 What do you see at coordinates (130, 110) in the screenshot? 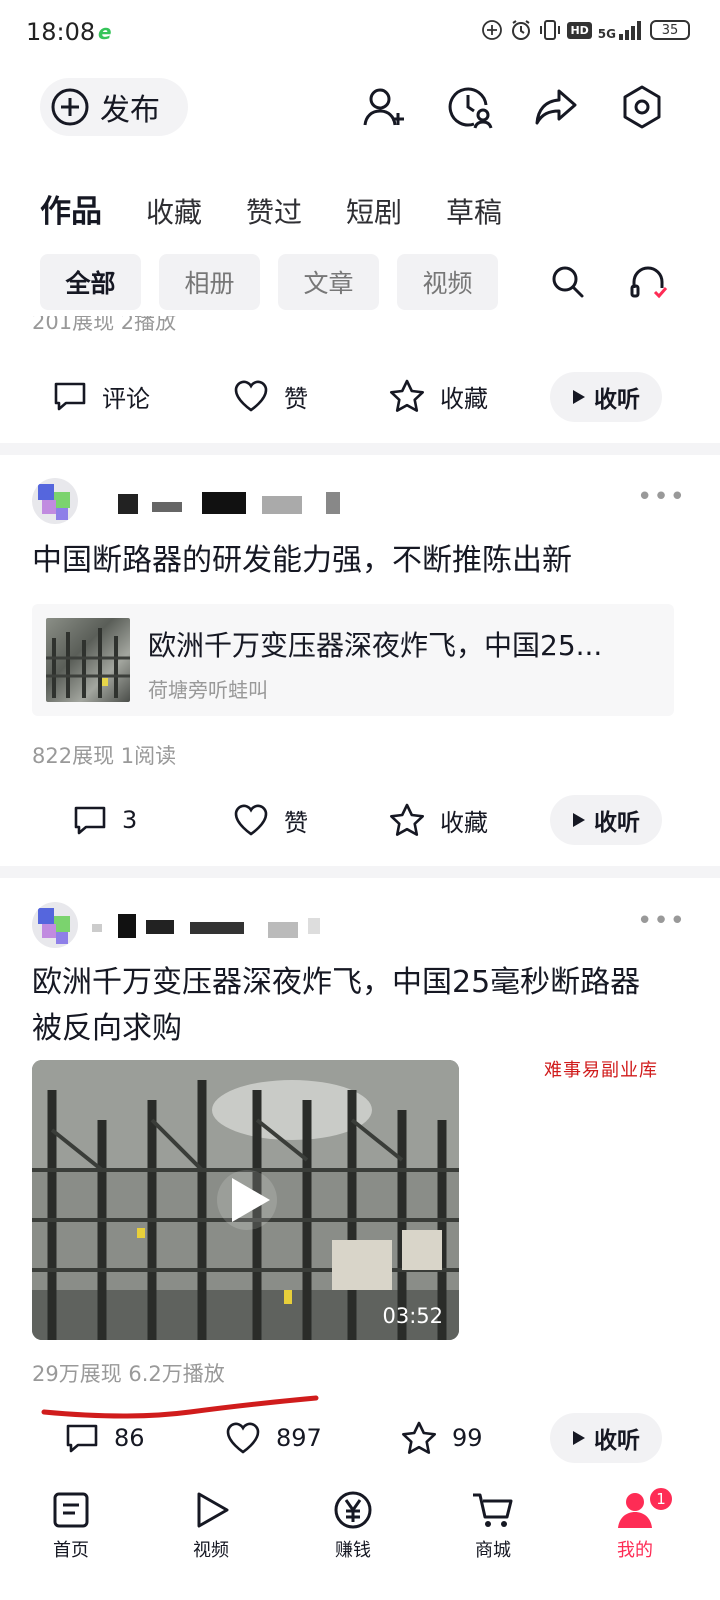
I see `publish-label: 发布` at bounding box center [130, 110].